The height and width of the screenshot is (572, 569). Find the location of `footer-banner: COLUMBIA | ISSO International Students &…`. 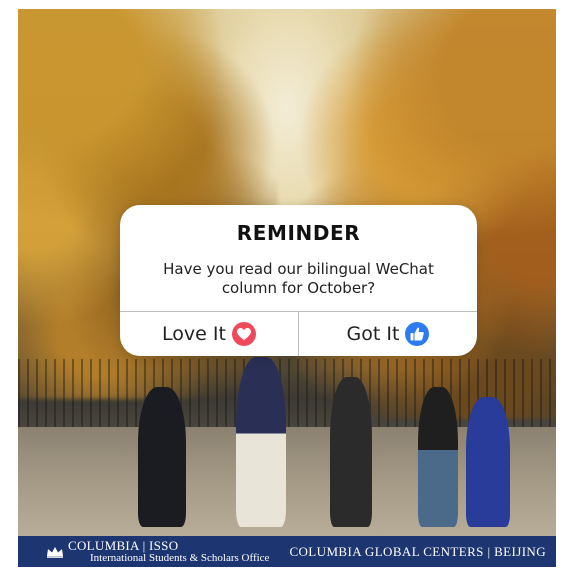

footer-banner: COLUMBIA | ISSO International Students &… is located at coordinates (287, 551).